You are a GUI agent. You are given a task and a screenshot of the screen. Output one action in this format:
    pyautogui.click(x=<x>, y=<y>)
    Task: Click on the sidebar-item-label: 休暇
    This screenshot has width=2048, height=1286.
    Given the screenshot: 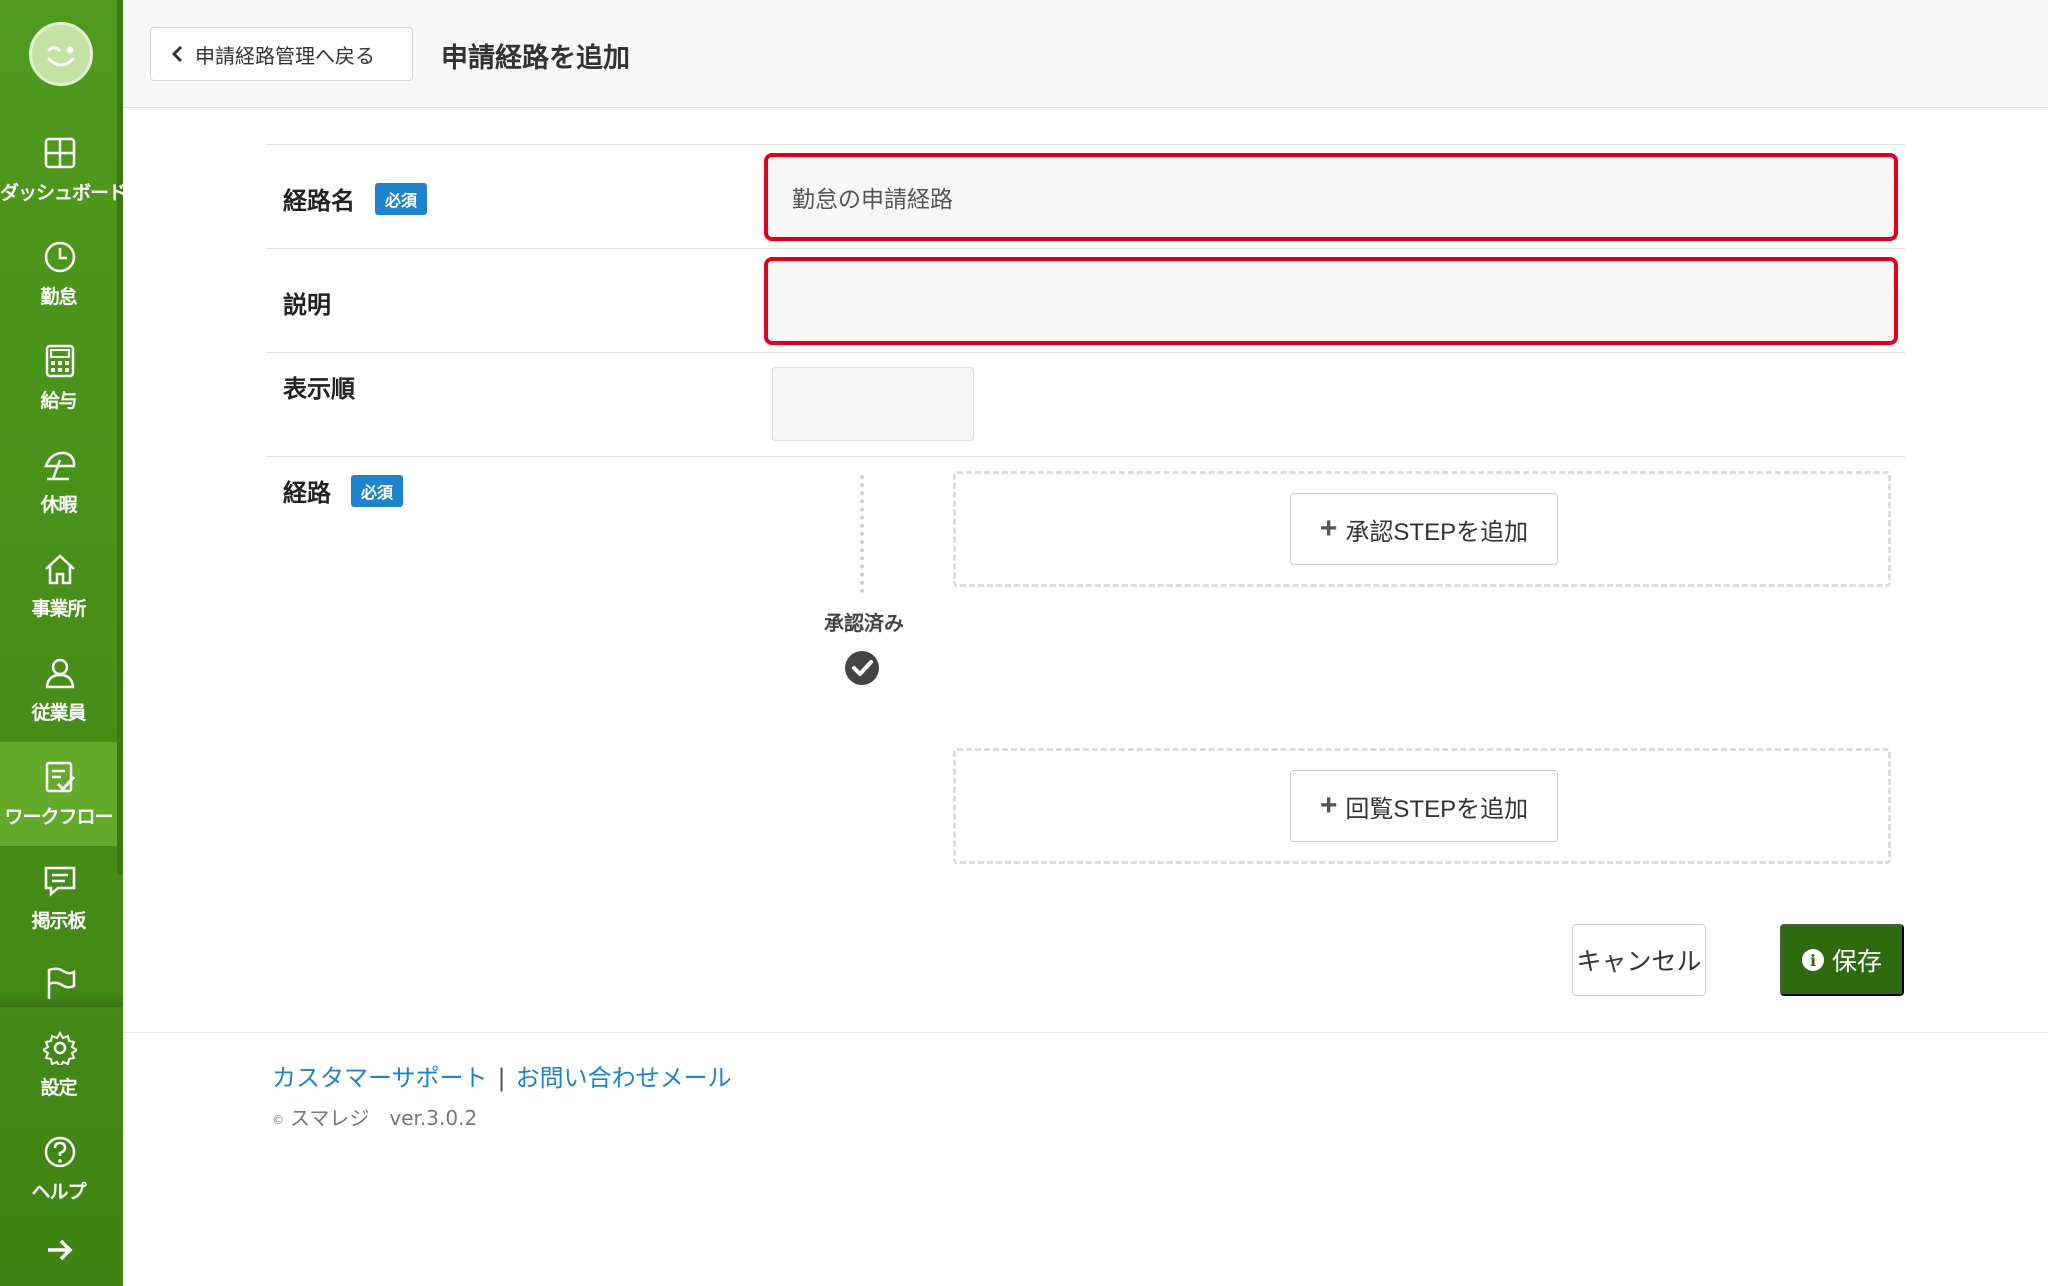 What is the action you would take?
    pyautogui.click(x=58, y=505)
    